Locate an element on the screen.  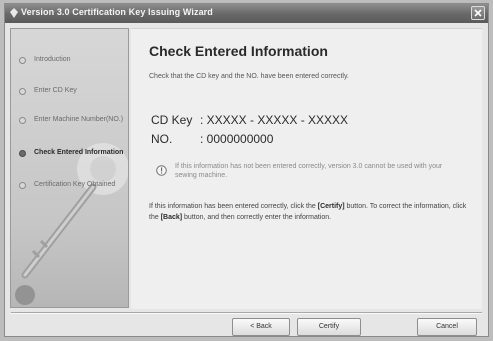
button-bar-divider is located at coordinates (246, 313).